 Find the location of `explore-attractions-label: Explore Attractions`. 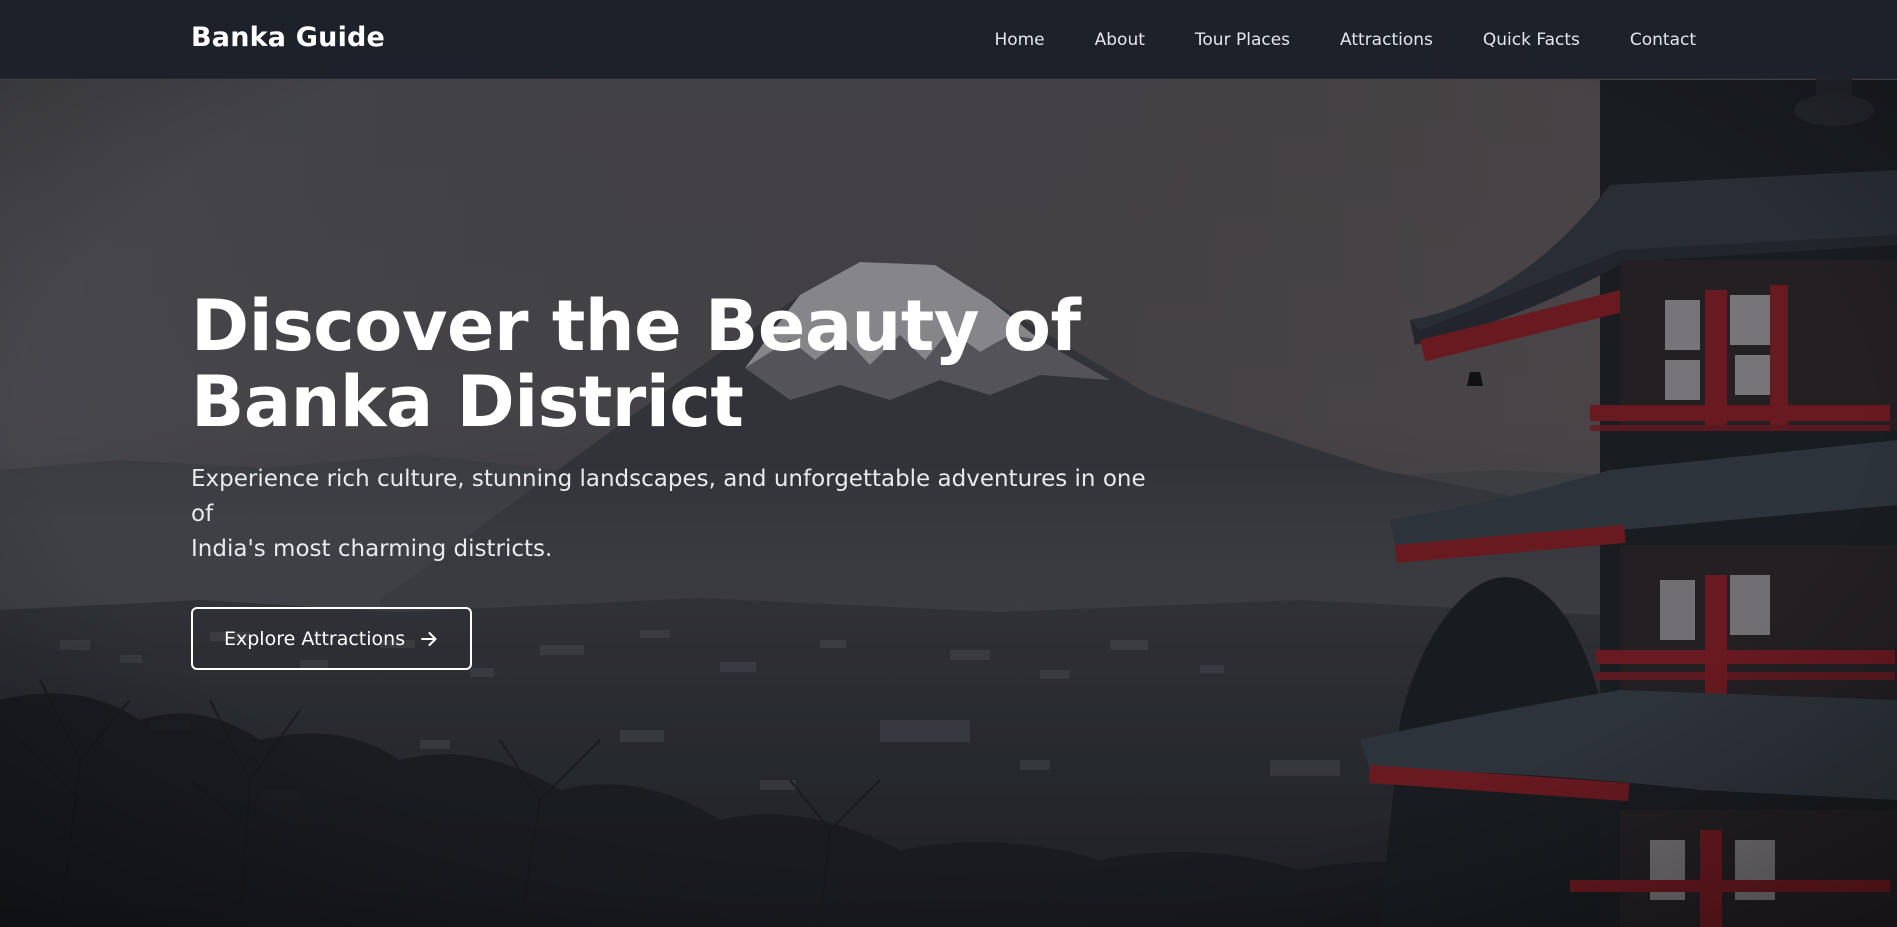

explore-attractions-label: Explore Attractions is located at coordinates (315, 638).